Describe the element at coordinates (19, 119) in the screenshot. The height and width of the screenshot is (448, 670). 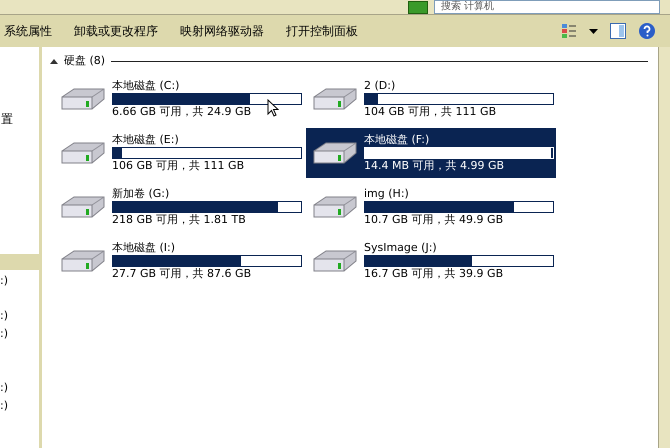
I see `nav-item: 置` at that location.